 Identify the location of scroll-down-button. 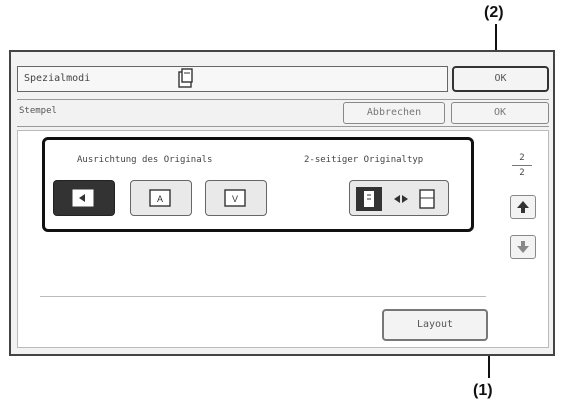
(523, 247).